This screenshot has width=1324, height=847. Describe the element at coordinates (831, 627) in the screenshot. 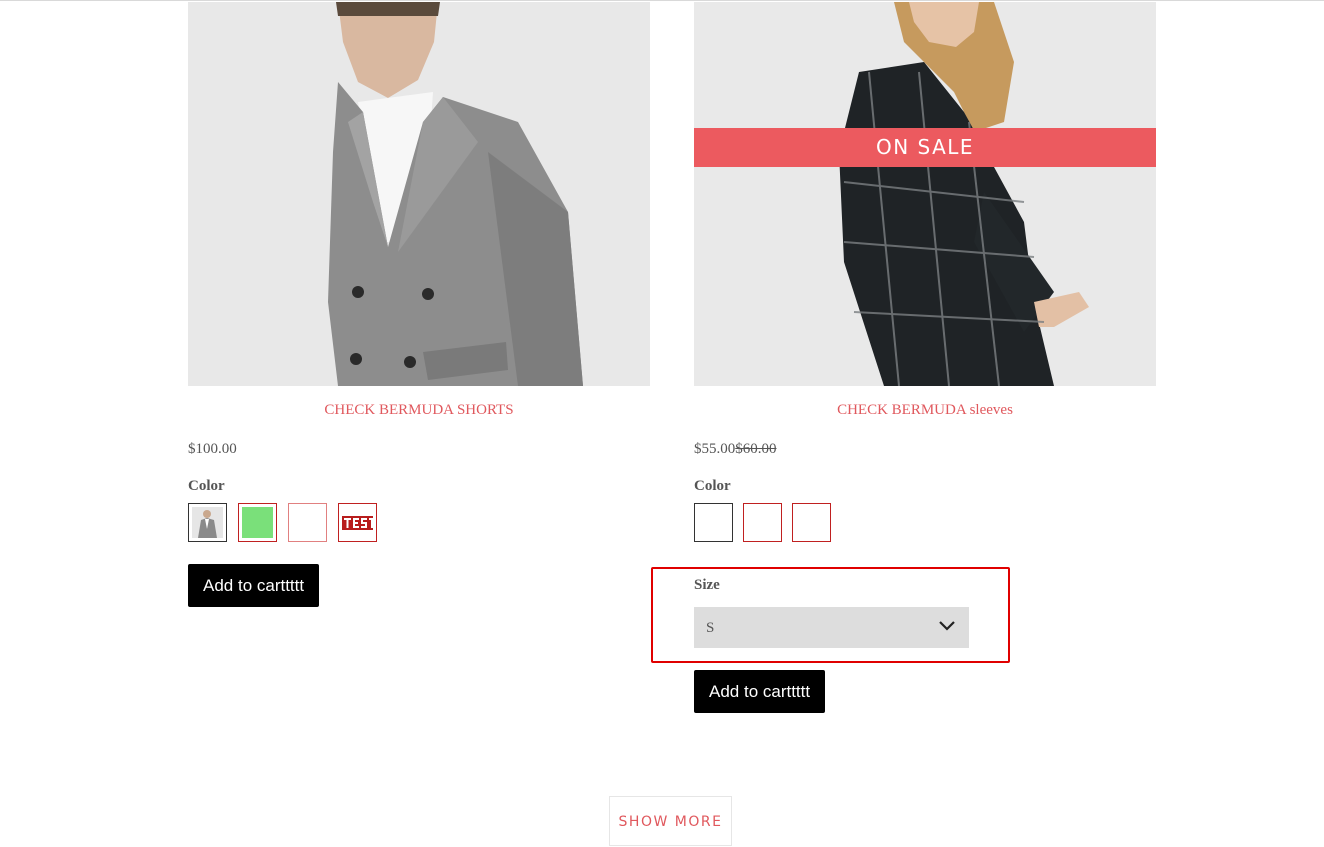

I see `size-dropdown: S` at that location.